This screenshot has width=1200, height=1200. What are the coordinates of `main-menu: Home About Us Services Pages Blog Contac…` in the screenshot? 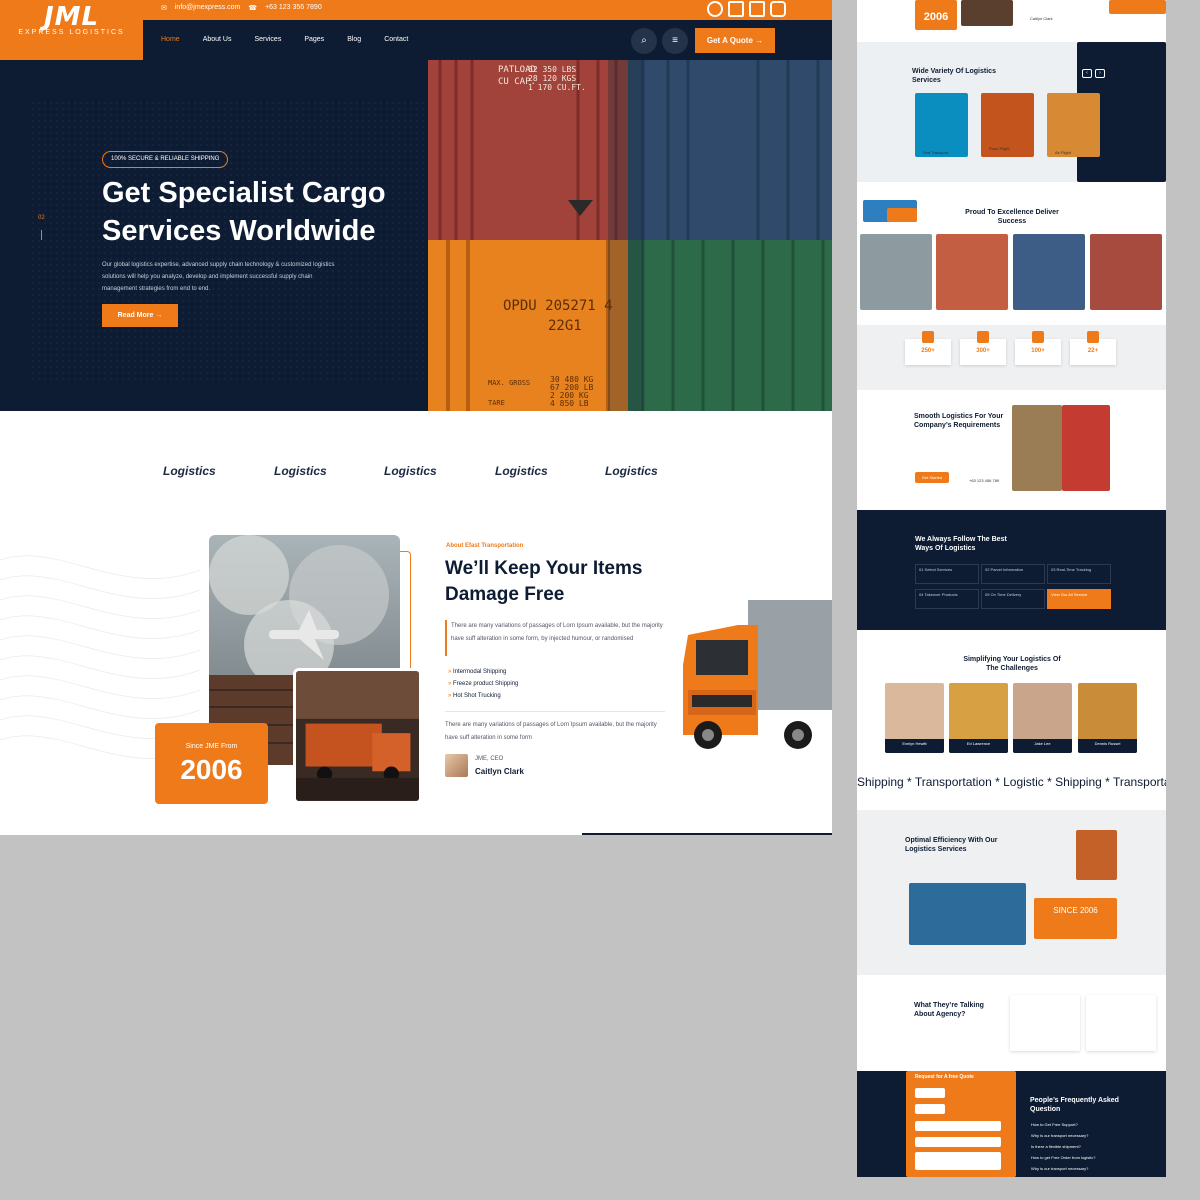 It's located at (284, 39).